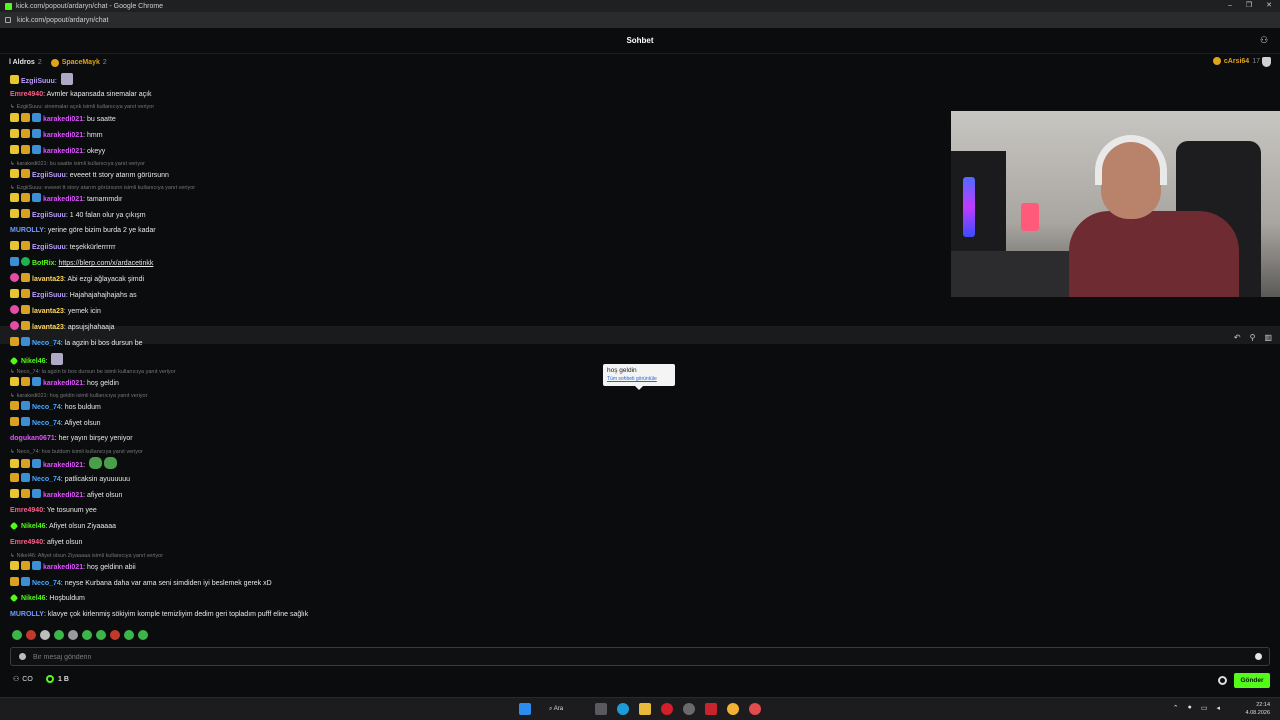 The width and height of the screenshot is (1280, 720). Describe the element at coordinates (640, 527) in the screenshot. I see `chat-message: Nikel46: Afiyet olsun Ziyaaaaa` at that location.